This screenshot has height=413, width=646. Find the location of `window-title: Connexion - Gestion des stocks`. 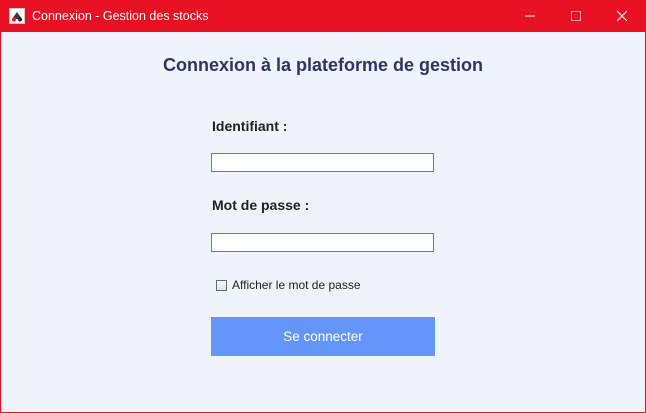

window-title: Connexion - Gestion des stocks is located at coordinates (120, 16).